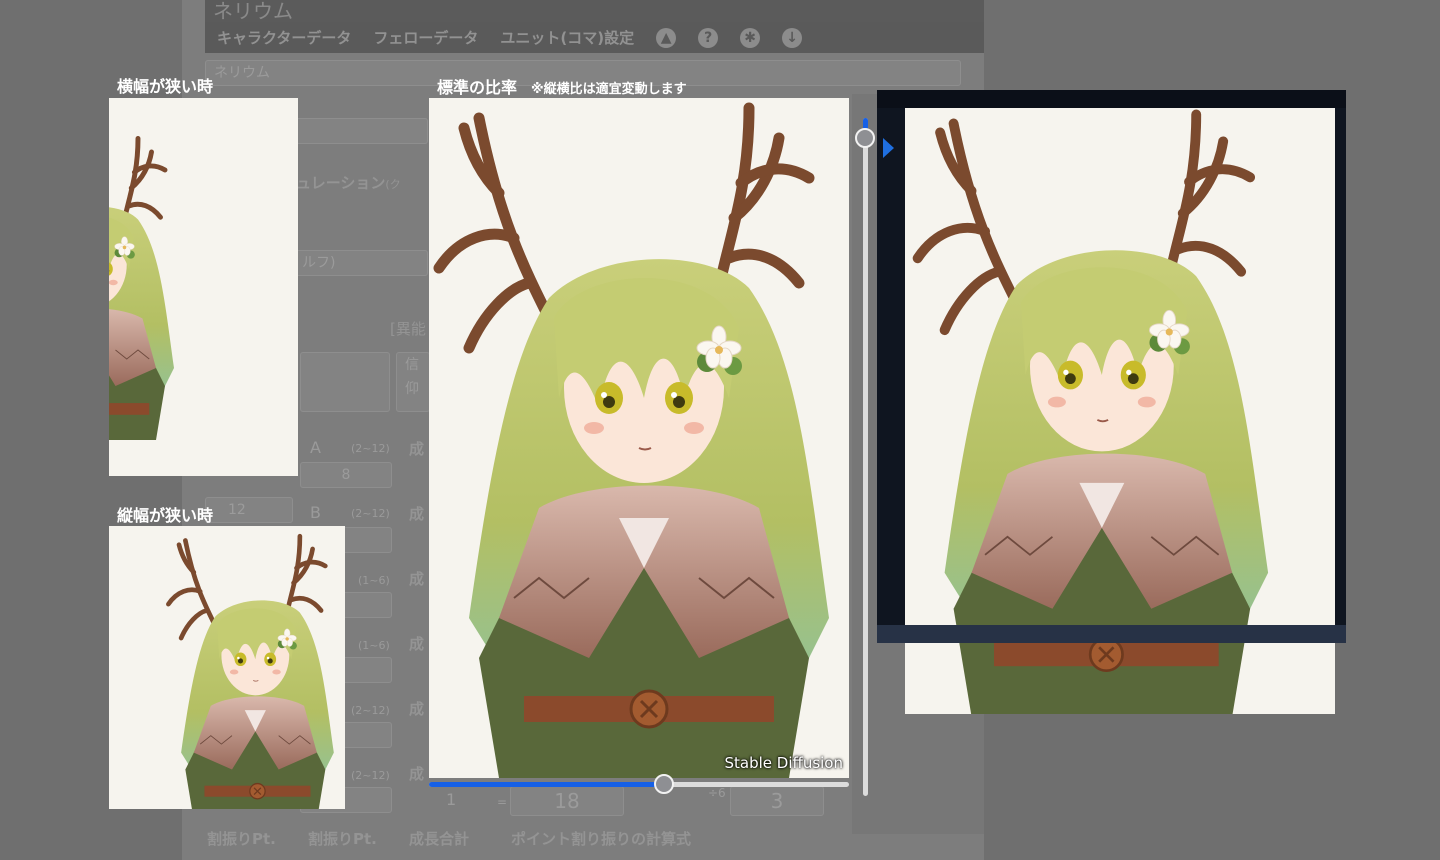  What do you see at coordinates (342, 839) in the screenshot?
I see `background-footer-alloc-2: 割振りPt.` at bounding box center [342, 839].